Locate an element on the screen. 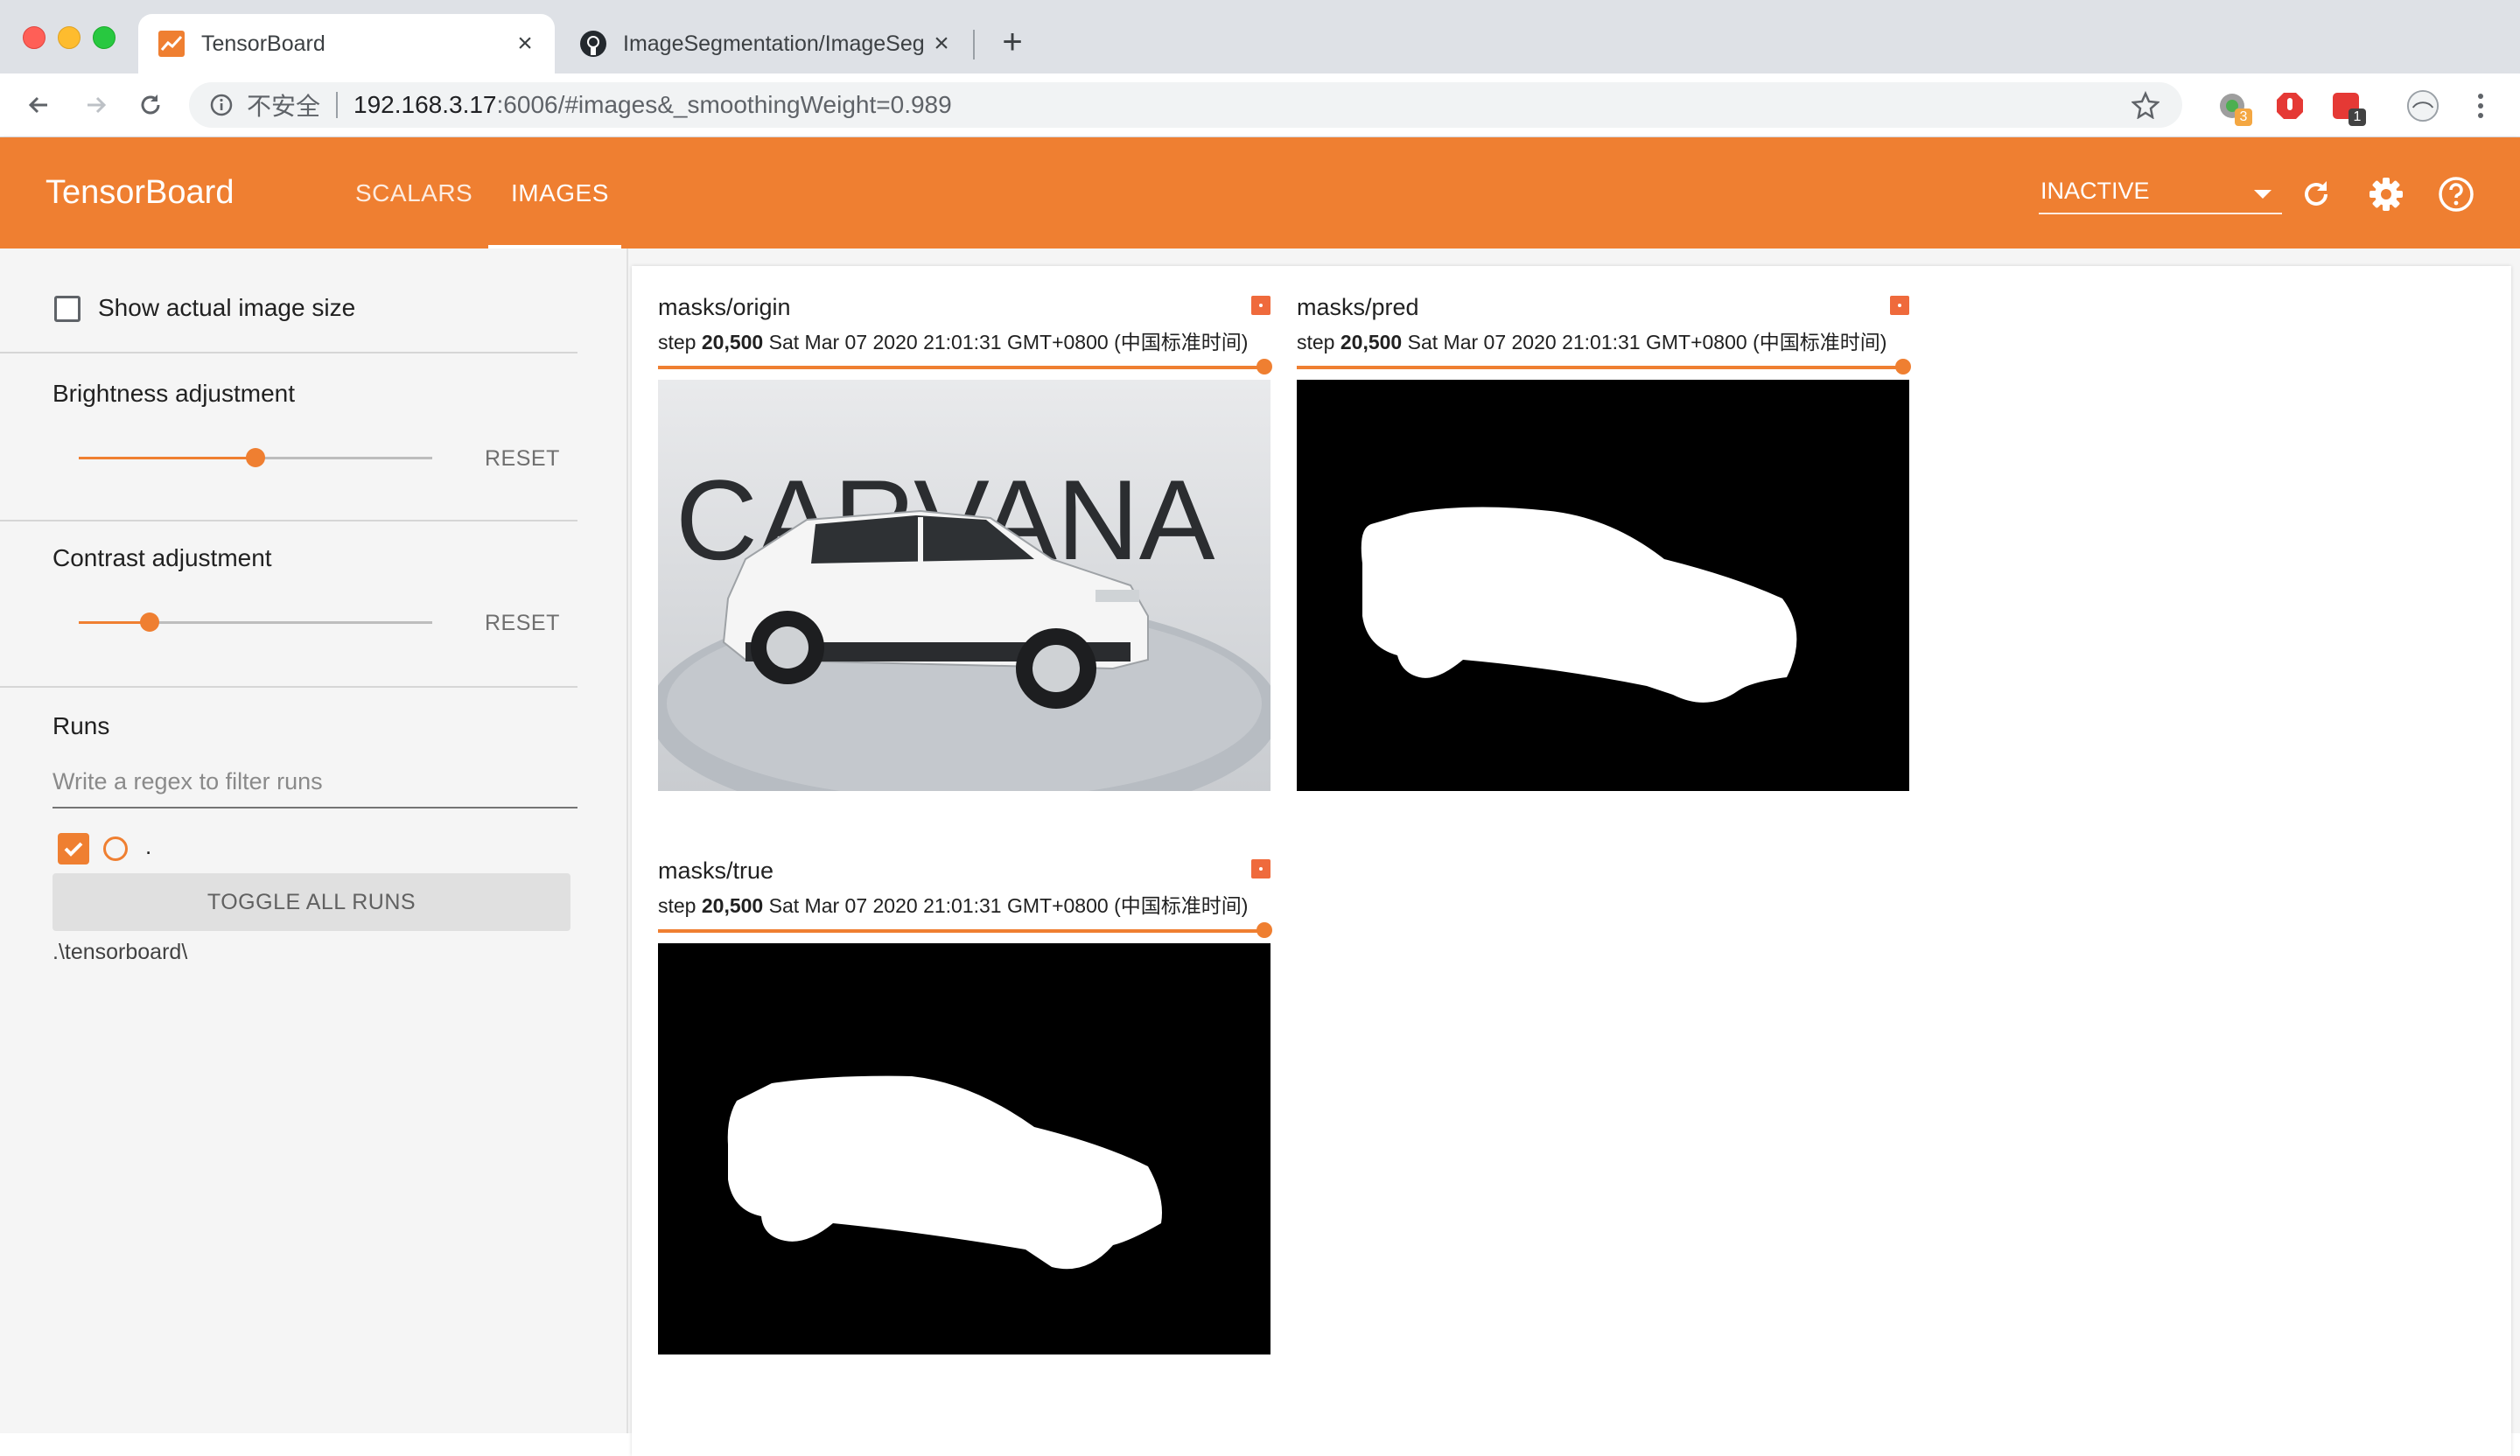 Image resolution: width=2520 pixels, height=1456 pixels. chevron-down-icon is located at coordinates (2263, 194).